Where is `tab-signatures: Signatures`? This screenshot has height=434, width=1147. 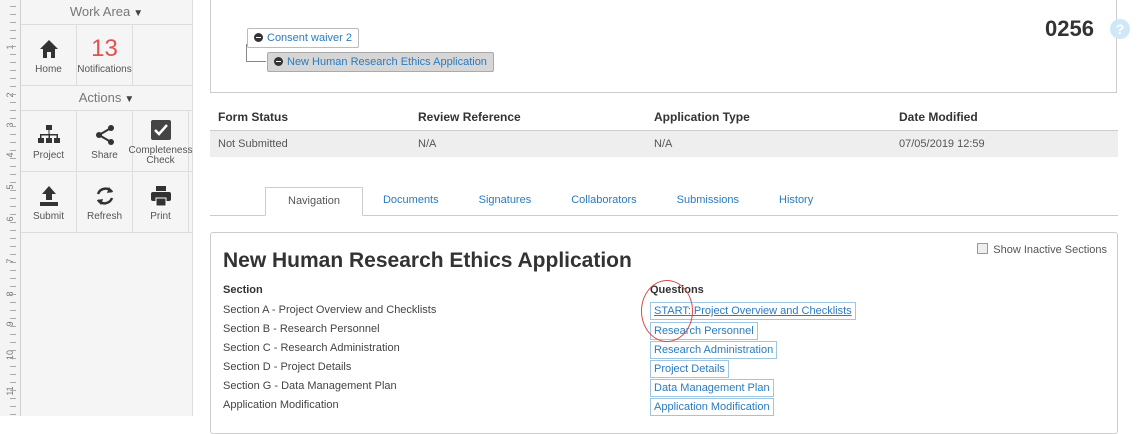
tab-signatures: Signatures is located at coordinates (505, 200).